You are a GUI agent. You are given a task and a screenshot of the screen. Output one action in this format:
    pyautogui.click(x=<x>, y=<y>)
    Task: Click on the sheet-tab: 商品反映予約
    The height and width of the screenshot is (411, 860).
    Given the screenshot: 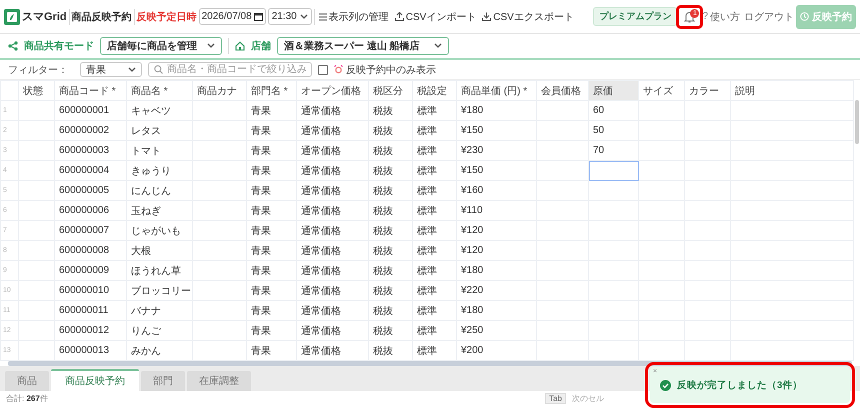 What is the action you would take?
    pyautogui.click(x=95, y=380)
    